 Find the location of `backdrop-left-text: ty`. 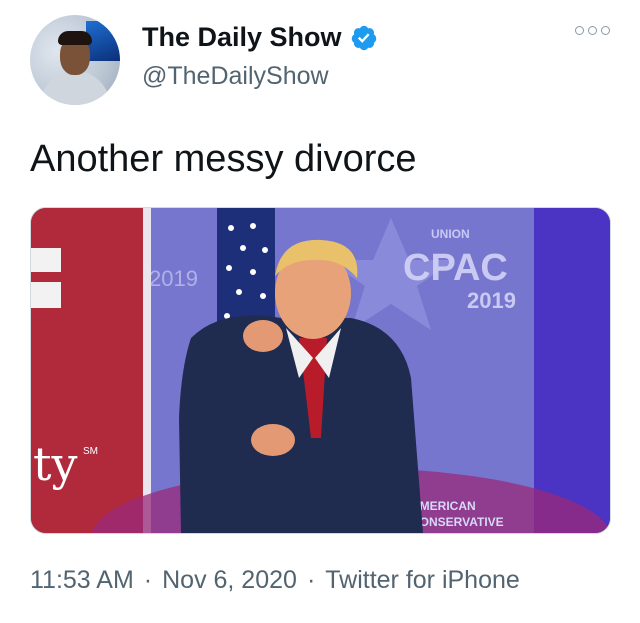

backdrop-left-text: ty is located at coordinates (55, 464).